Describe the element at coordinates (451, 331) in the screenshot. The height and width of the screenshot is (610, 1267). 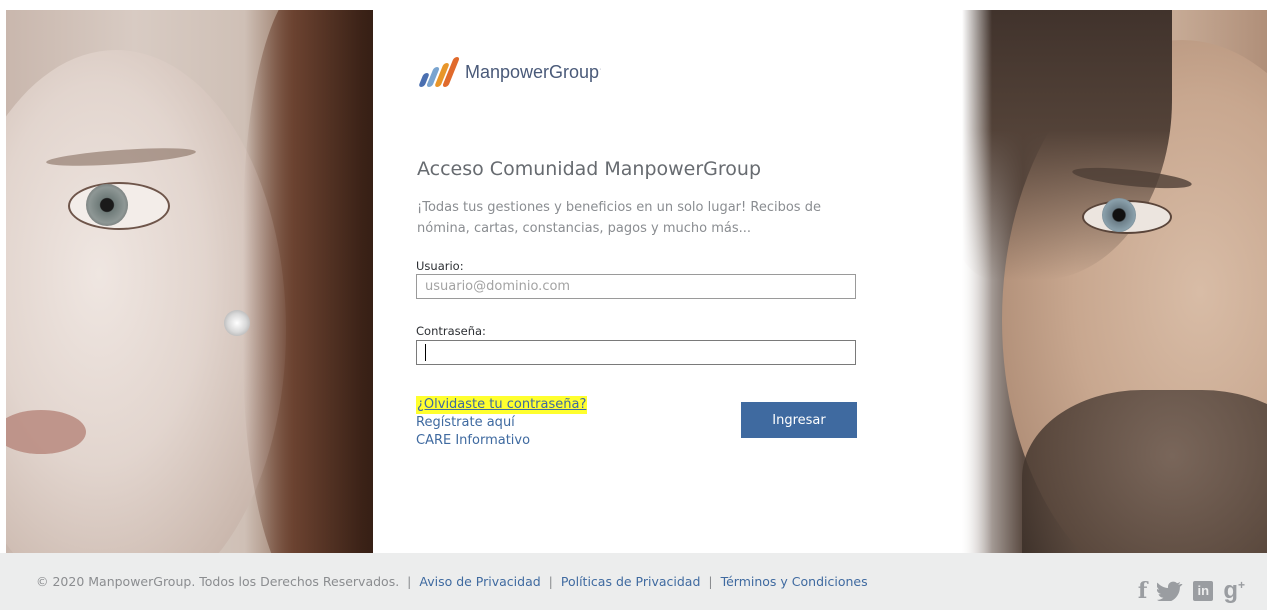
I see `password-label: Contraseña:` at that location.